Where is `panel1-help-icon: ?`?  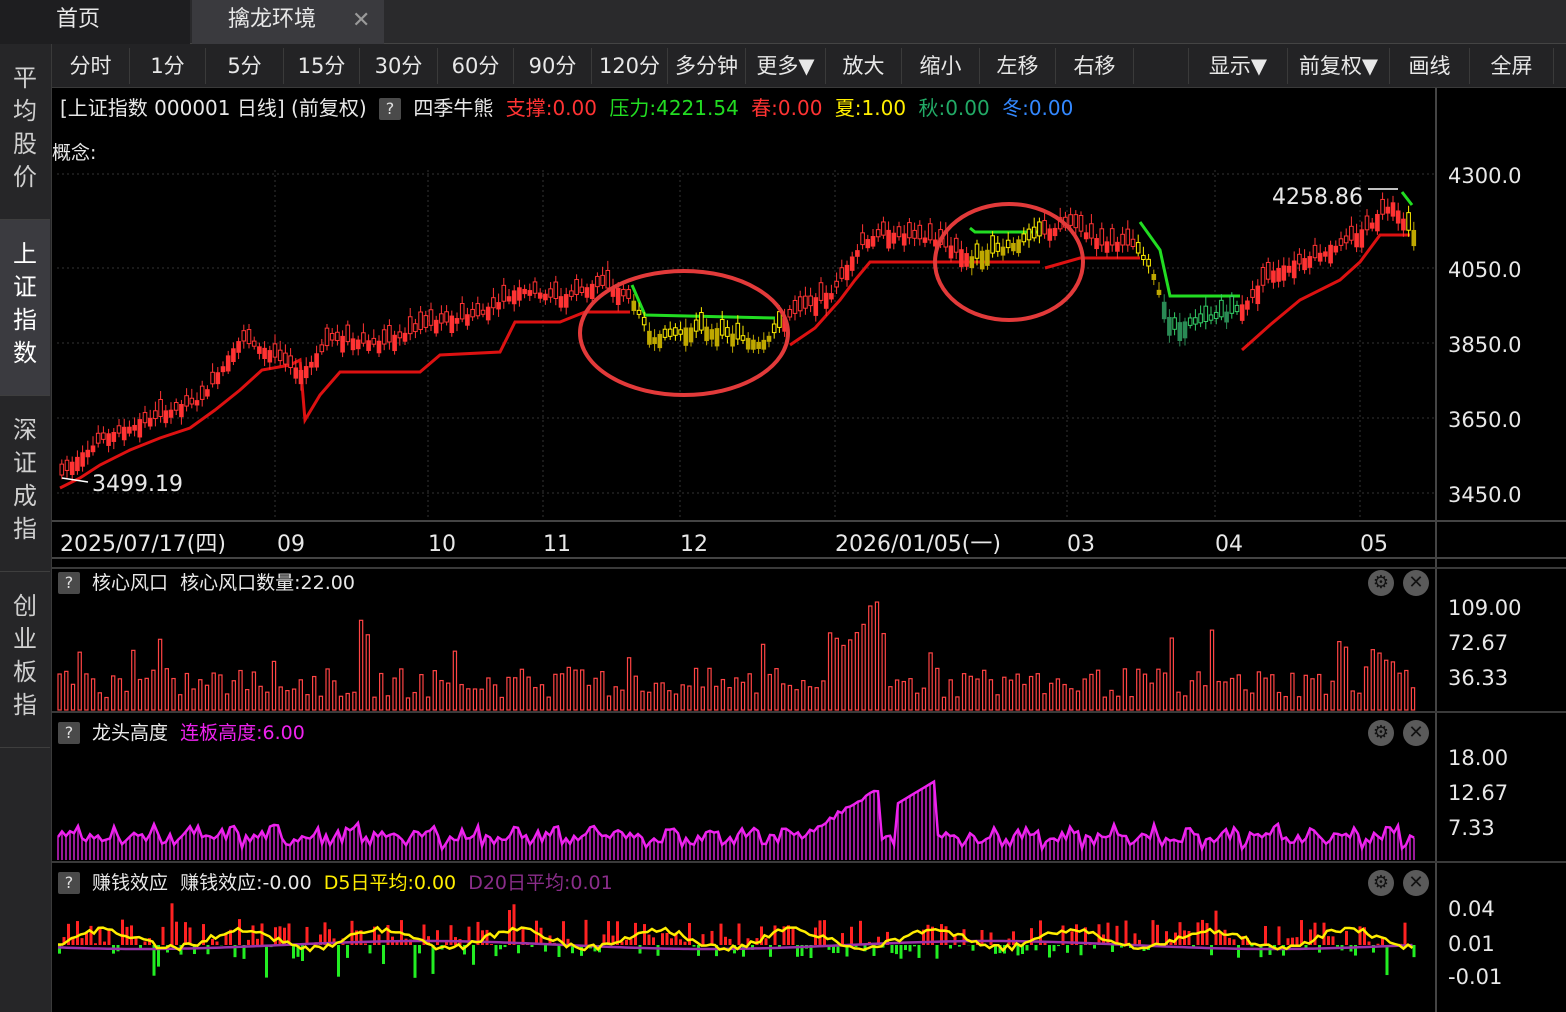
panel1-help-icon: ? is located at coordinates (69, 582).